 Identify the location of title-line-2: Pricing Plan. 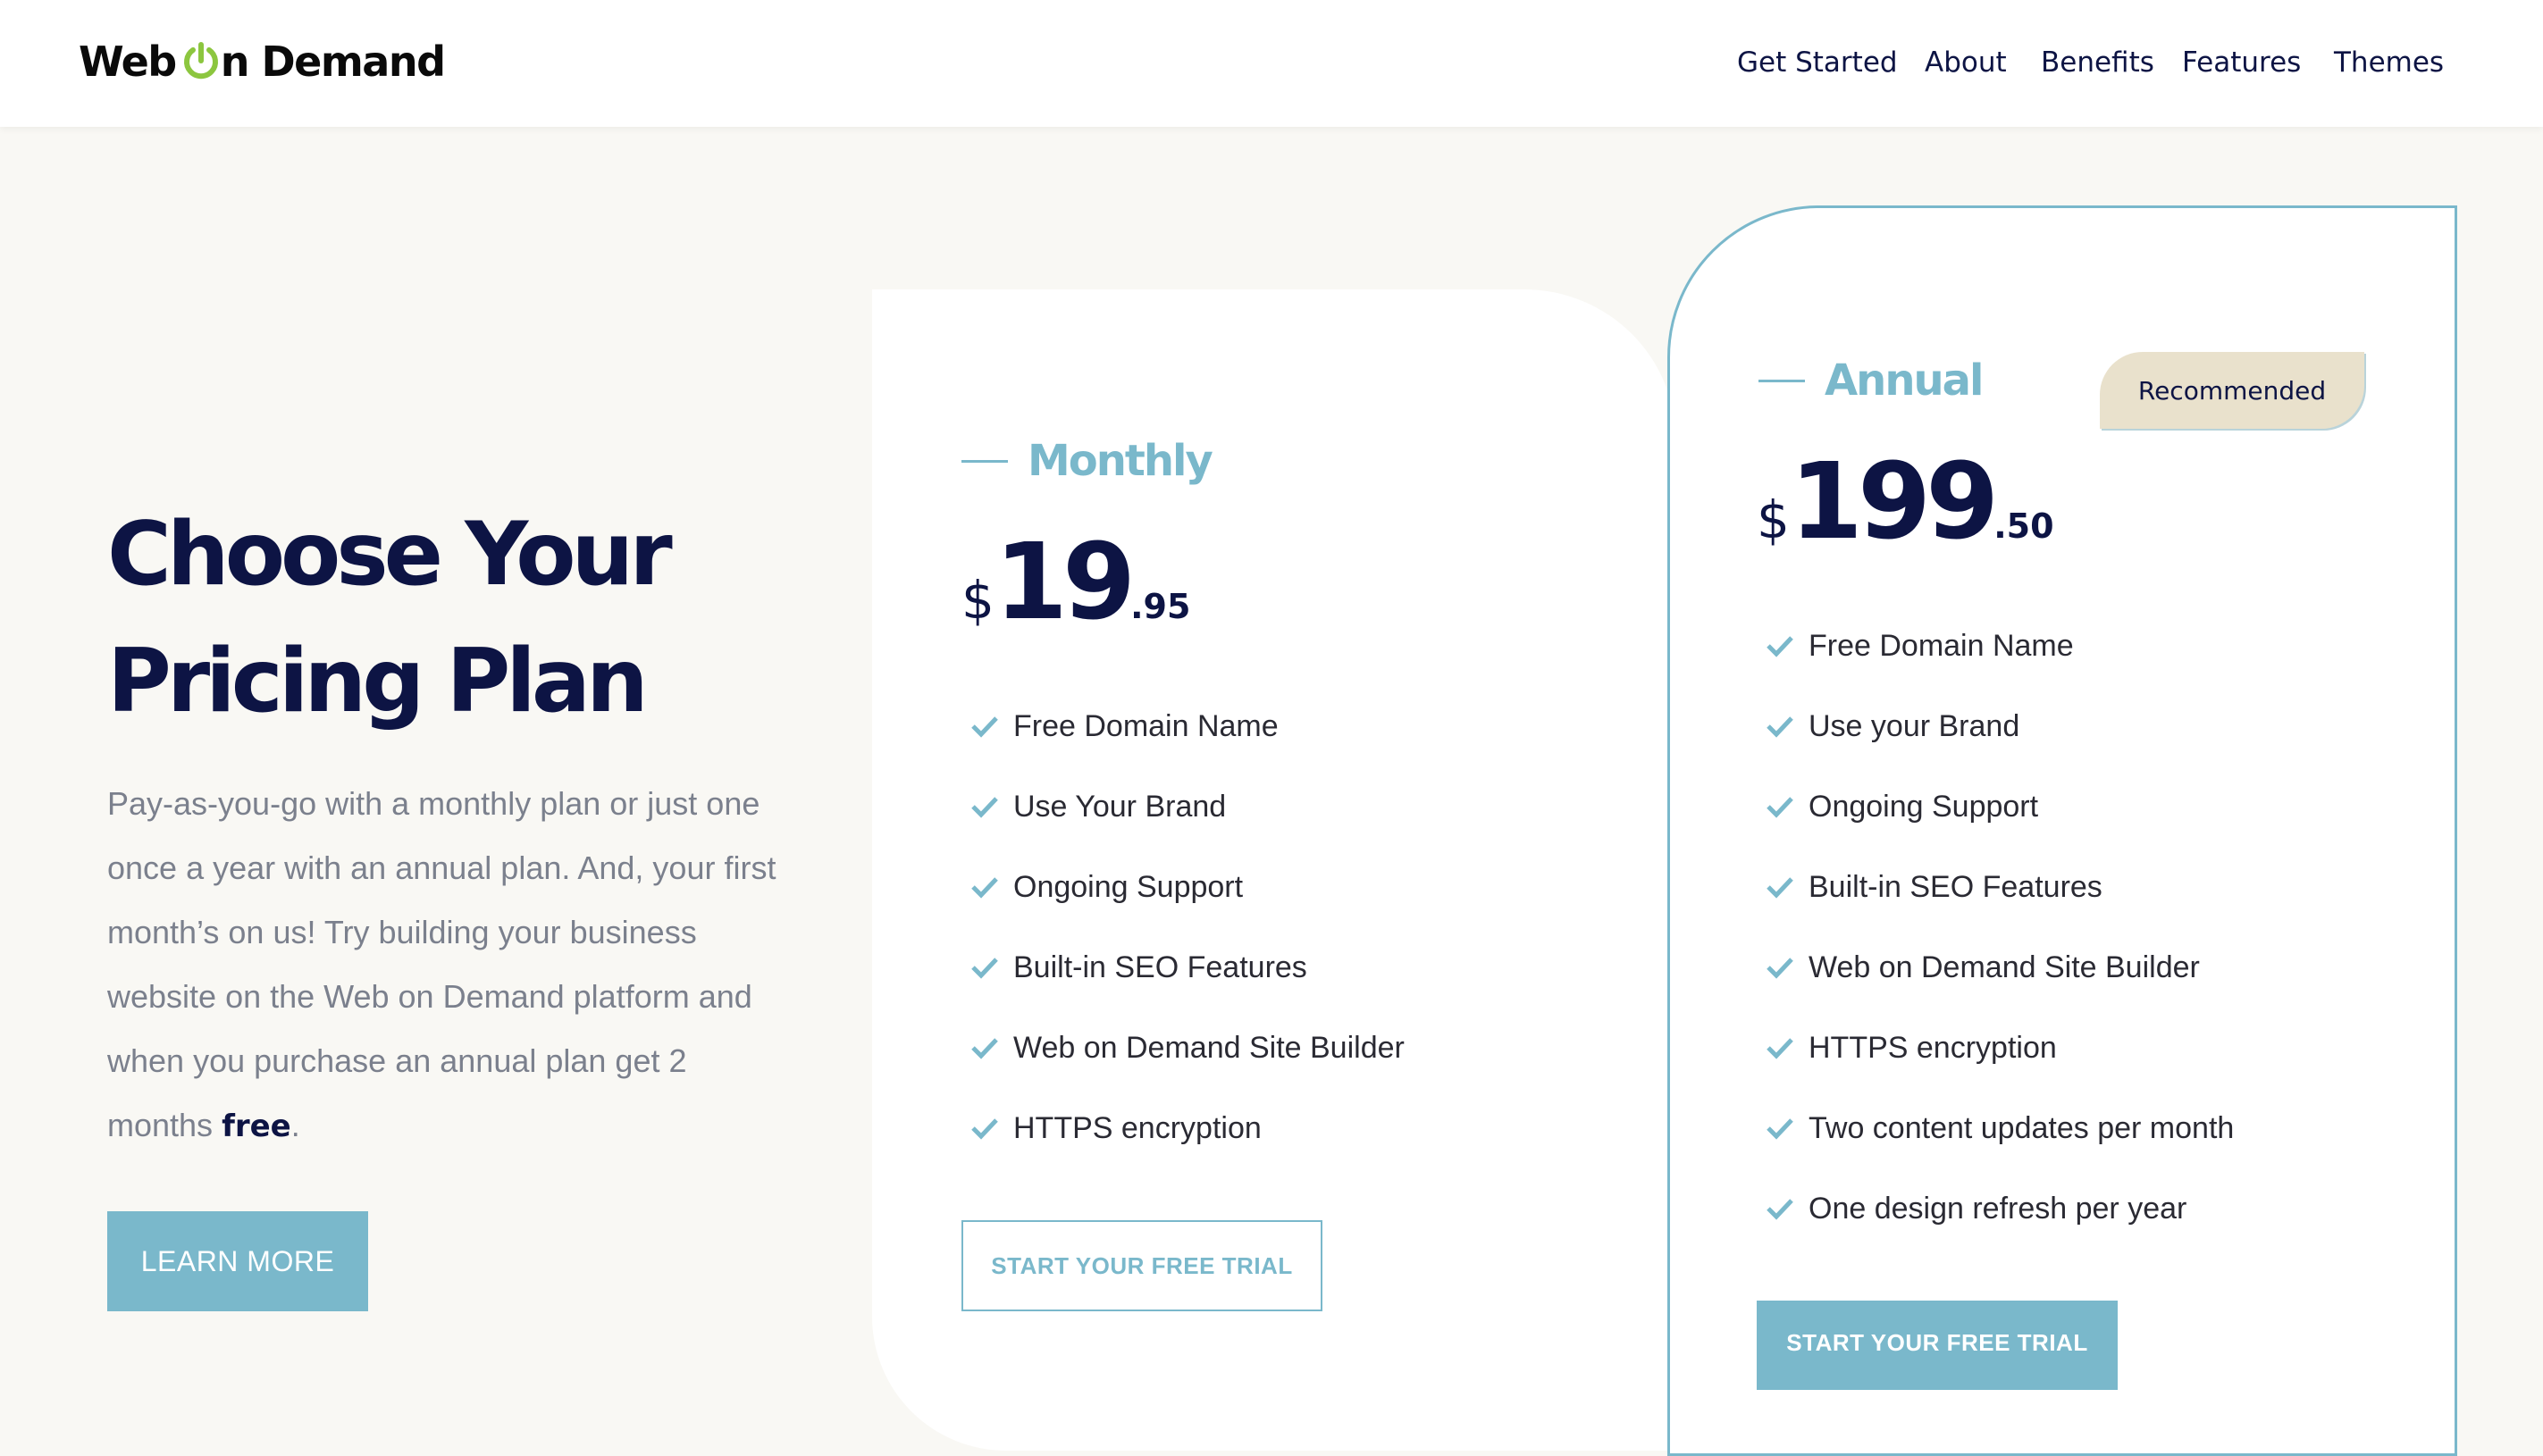
(378, 681).